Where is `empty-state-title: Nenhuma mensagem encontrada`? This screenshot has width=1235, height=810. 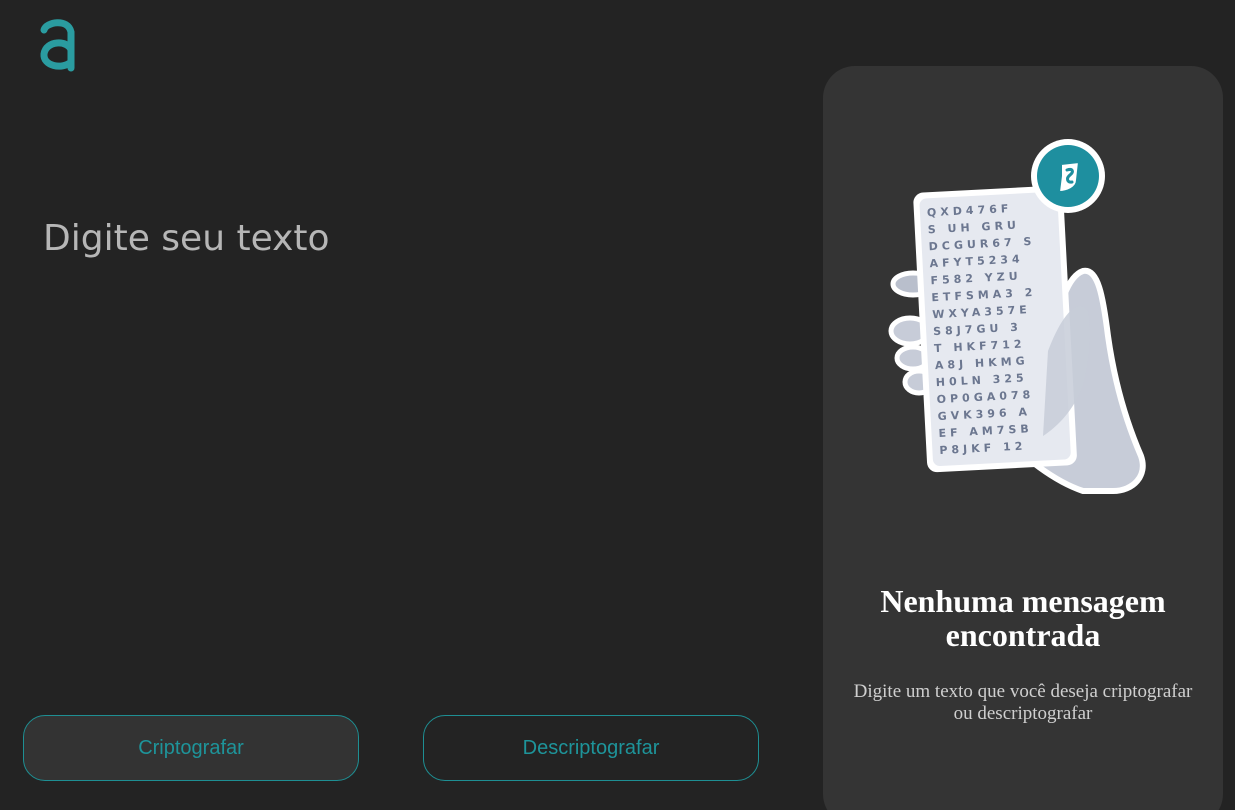 empty-state-title: Nenhuma mensagem encontrada is located at coordinates (1023, 618).